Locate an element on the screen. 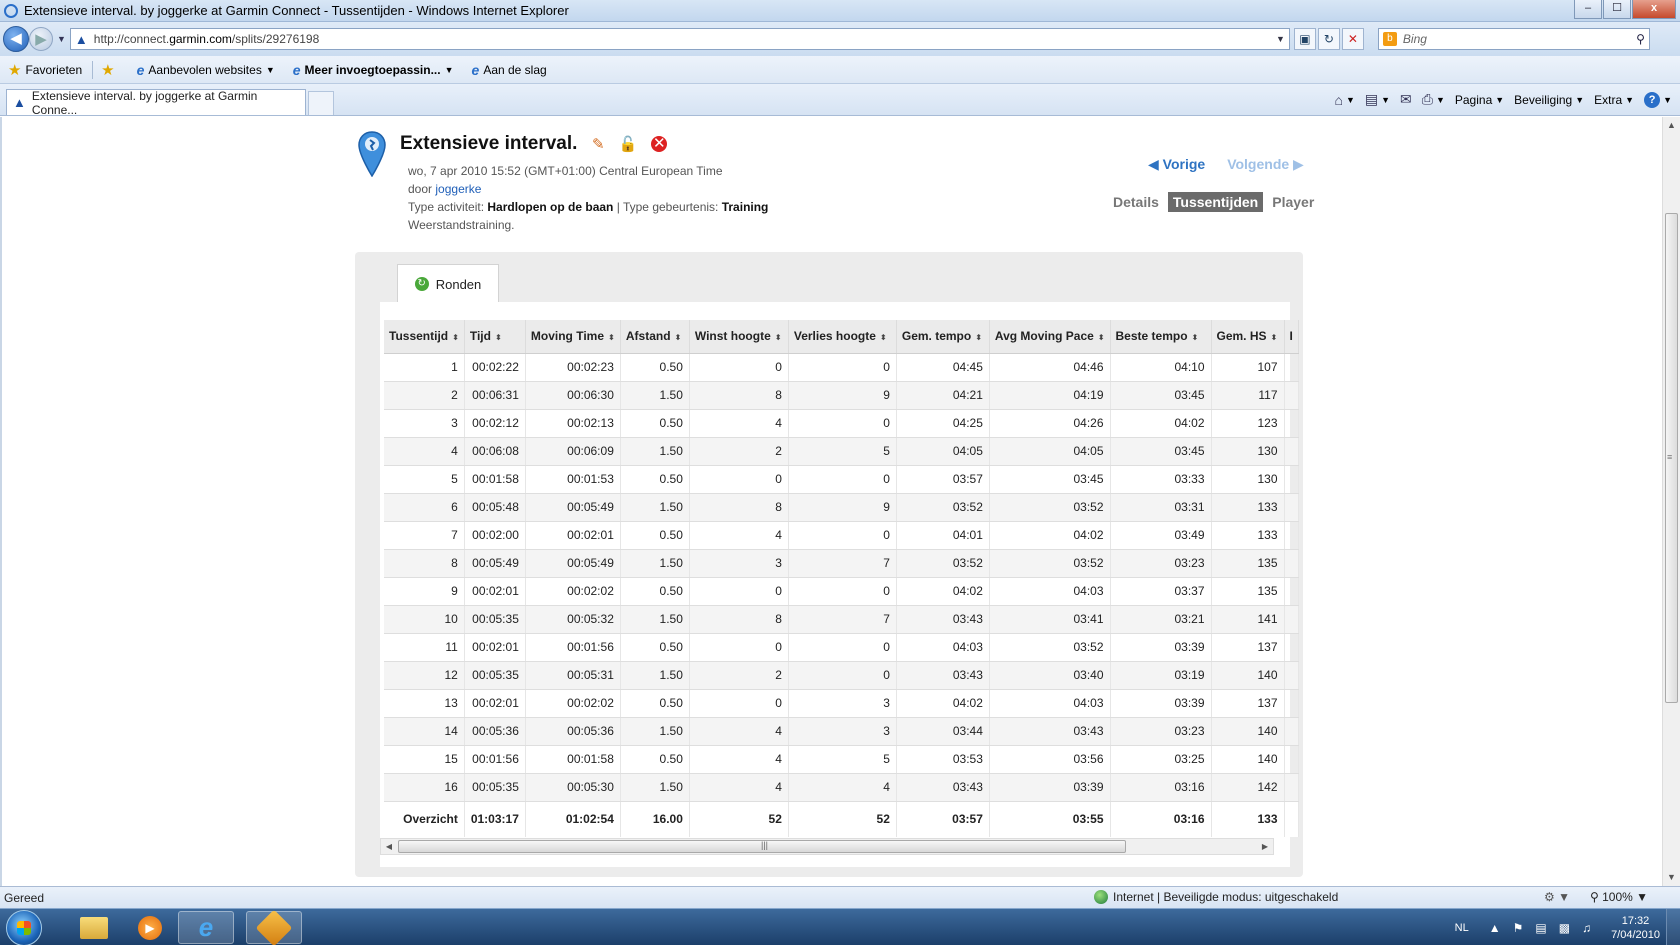 This screenshot has height=945, width=1680. back-button: ◀ is located at coordinates (16, 39).